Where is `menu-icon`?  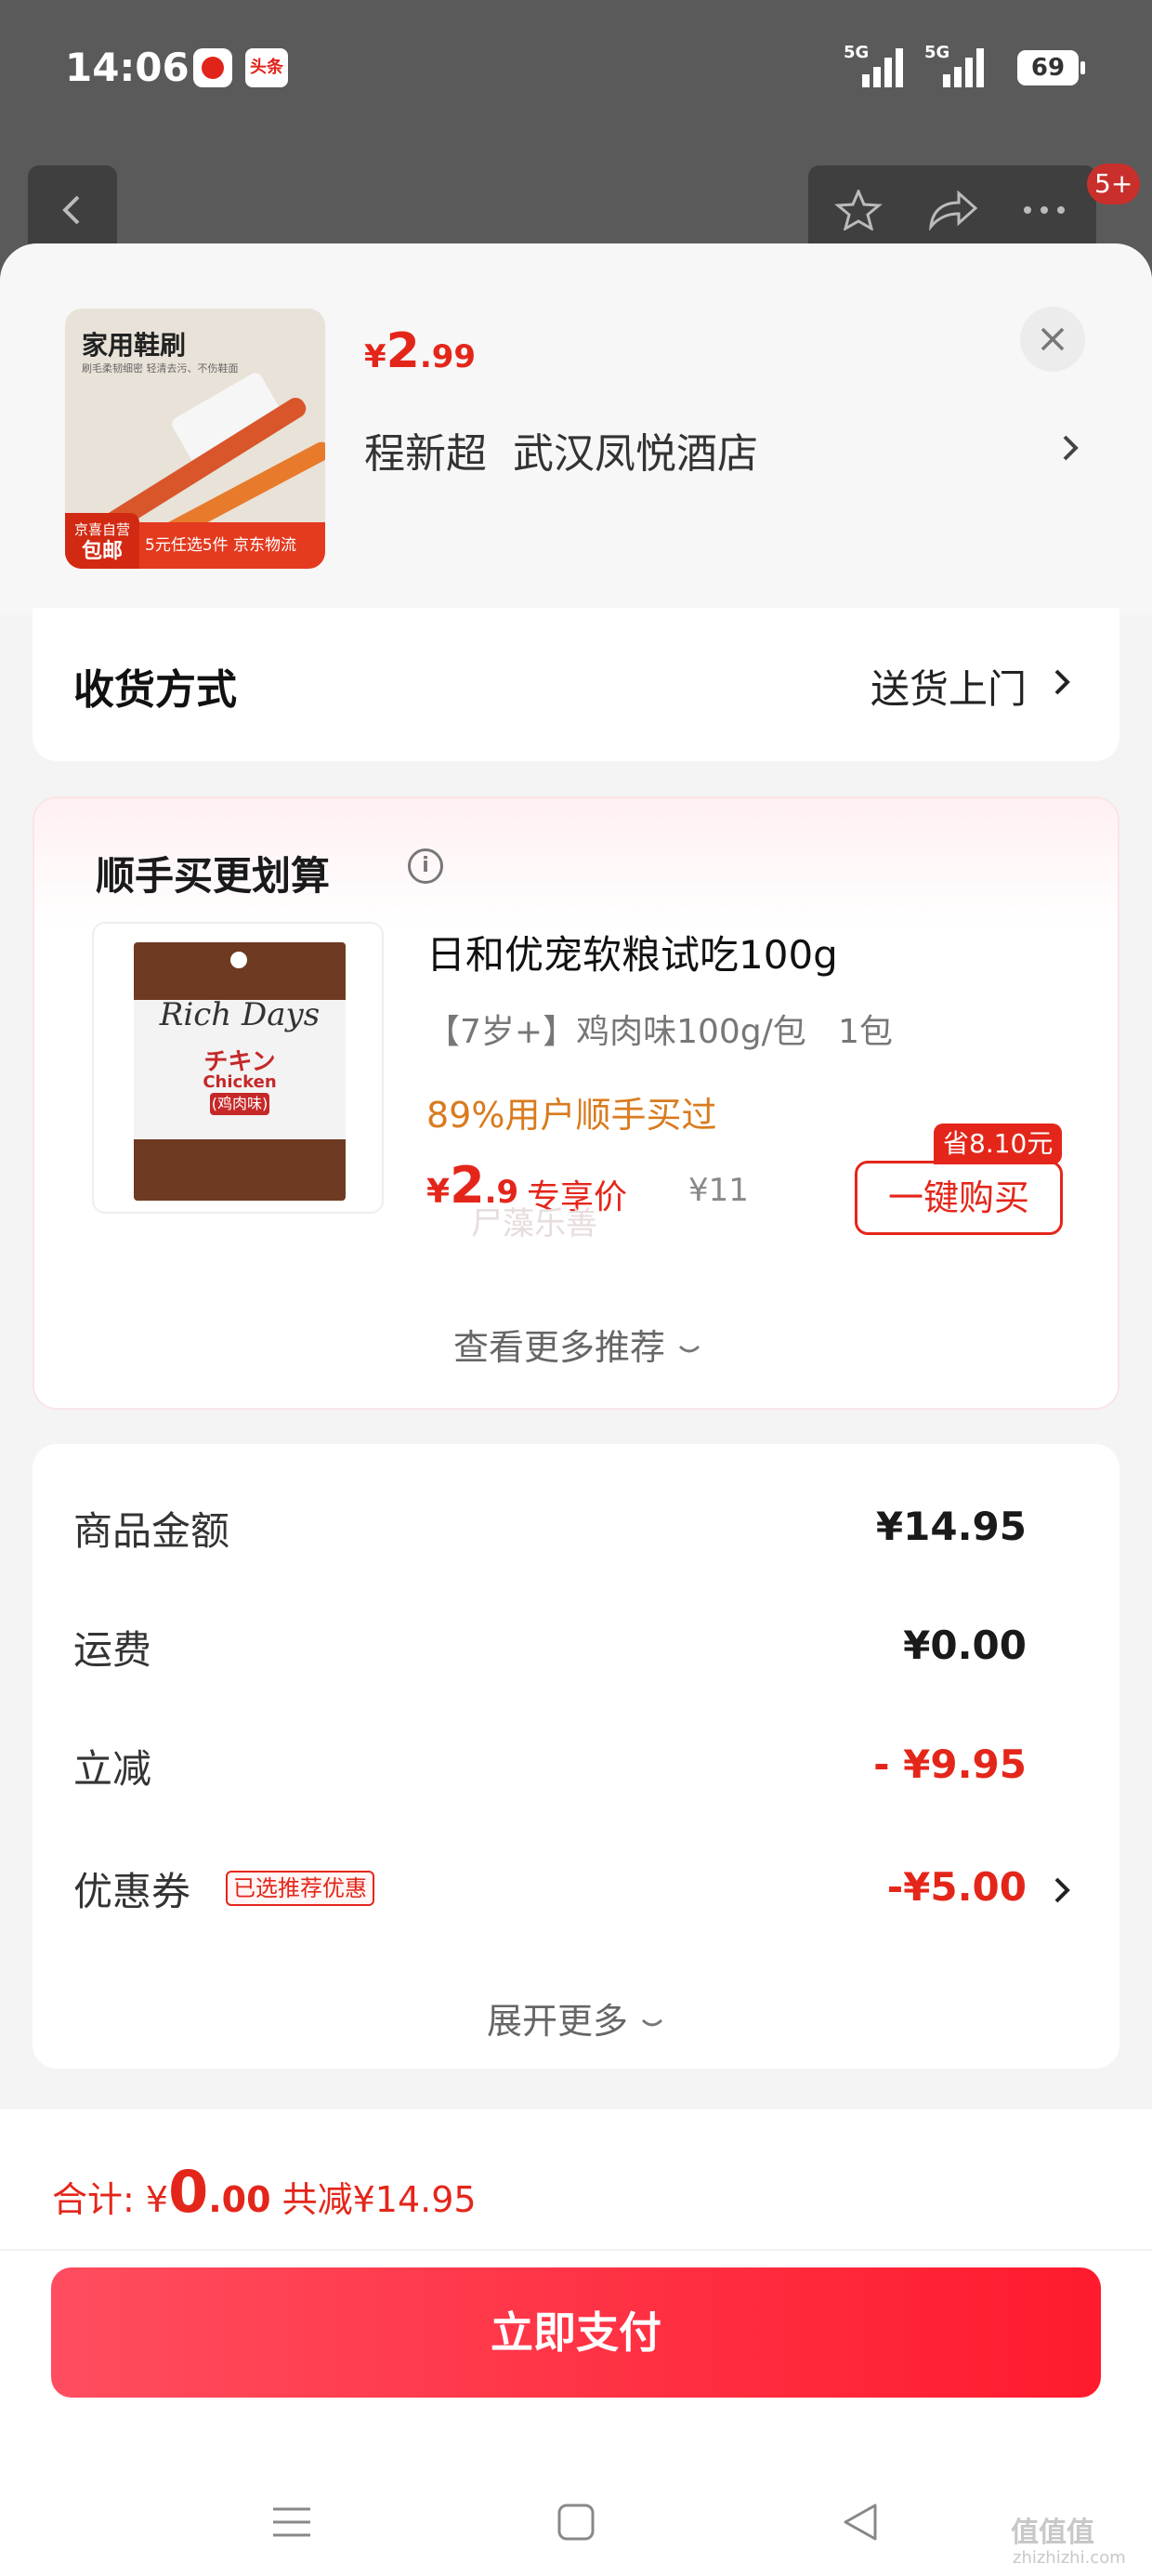 menu-icon is located at coordinates (291, 2522).